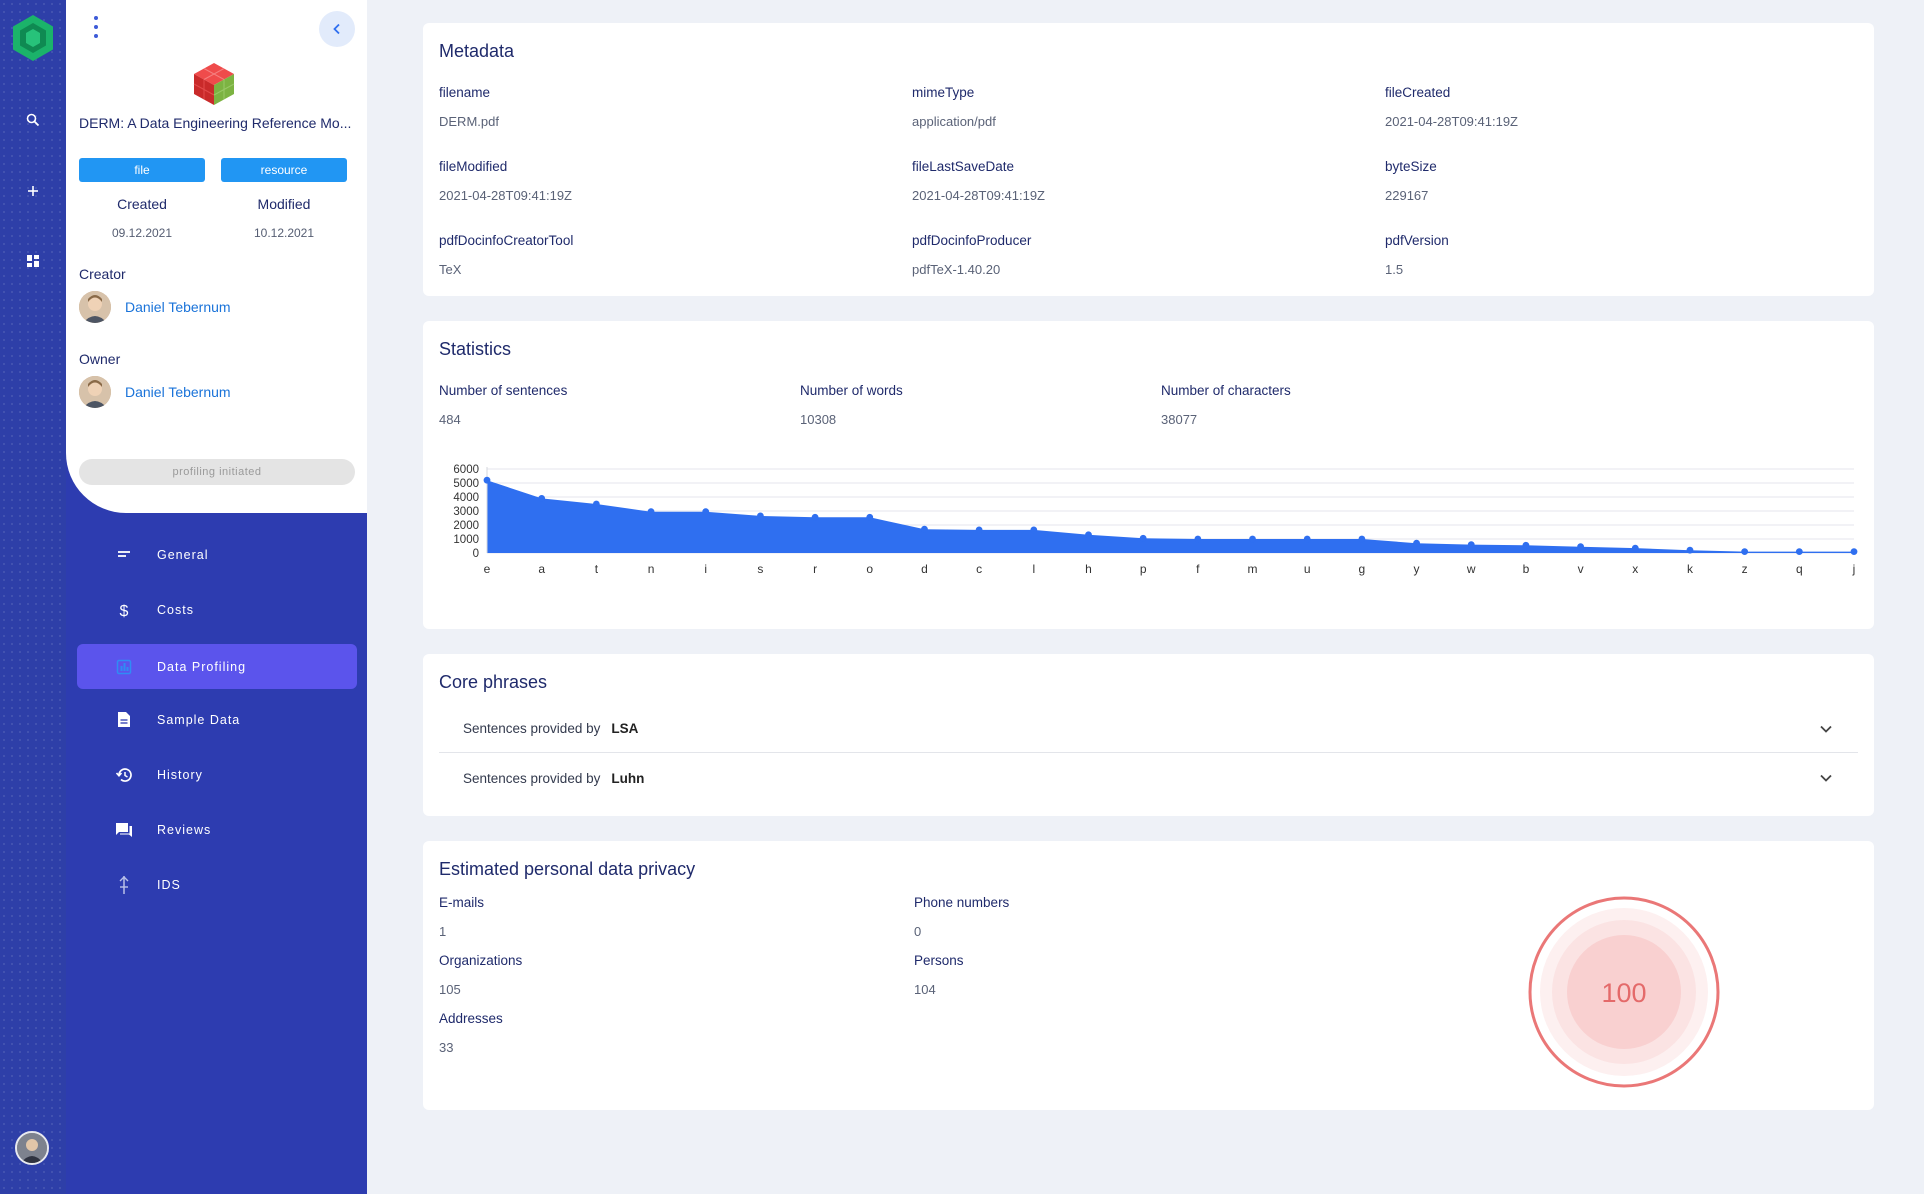  What do you see at coordinates (1170, 516) in the screenshot?
I see `area-series` at bounding box center [1170, 516].